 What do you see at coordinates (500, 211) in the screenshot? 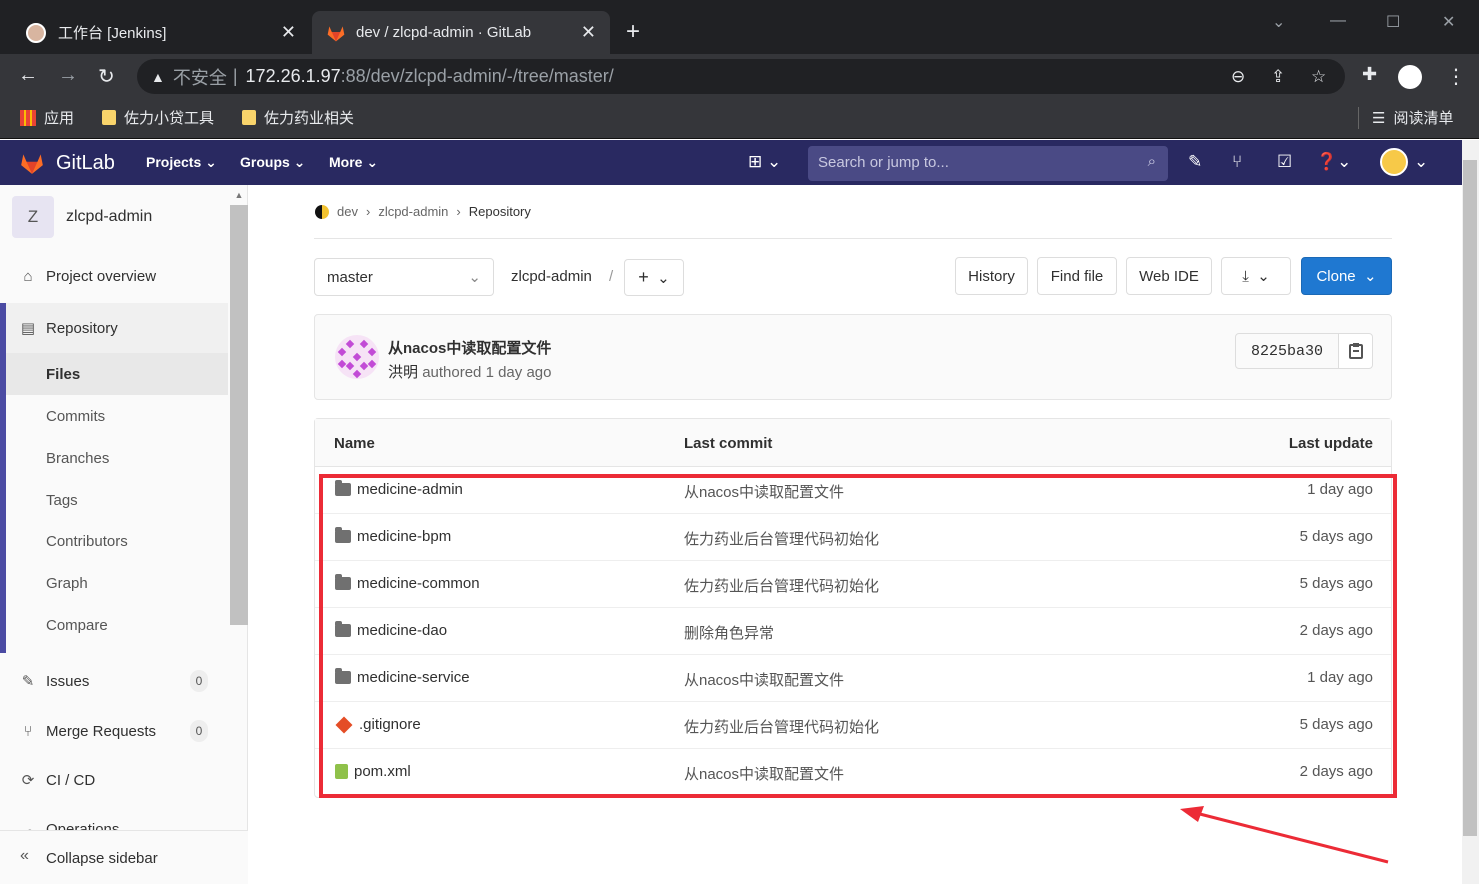
I see `breadcrumb-current: Repository` at bounding box center [500, 211].